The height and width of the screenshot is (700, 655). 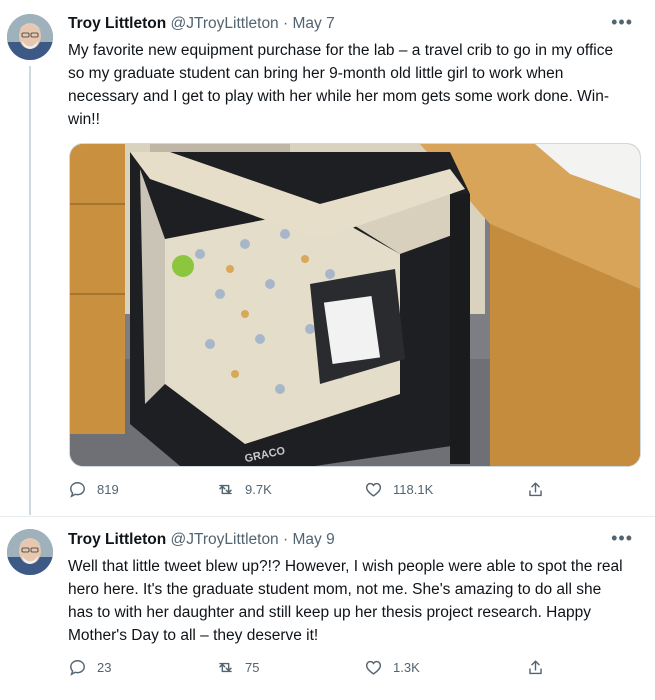 What do you see at coordinates (348, 492) in the screenshot?
I see `tweet-actions: 819 9.7K 118.1K` at bounding box center [348, 492].